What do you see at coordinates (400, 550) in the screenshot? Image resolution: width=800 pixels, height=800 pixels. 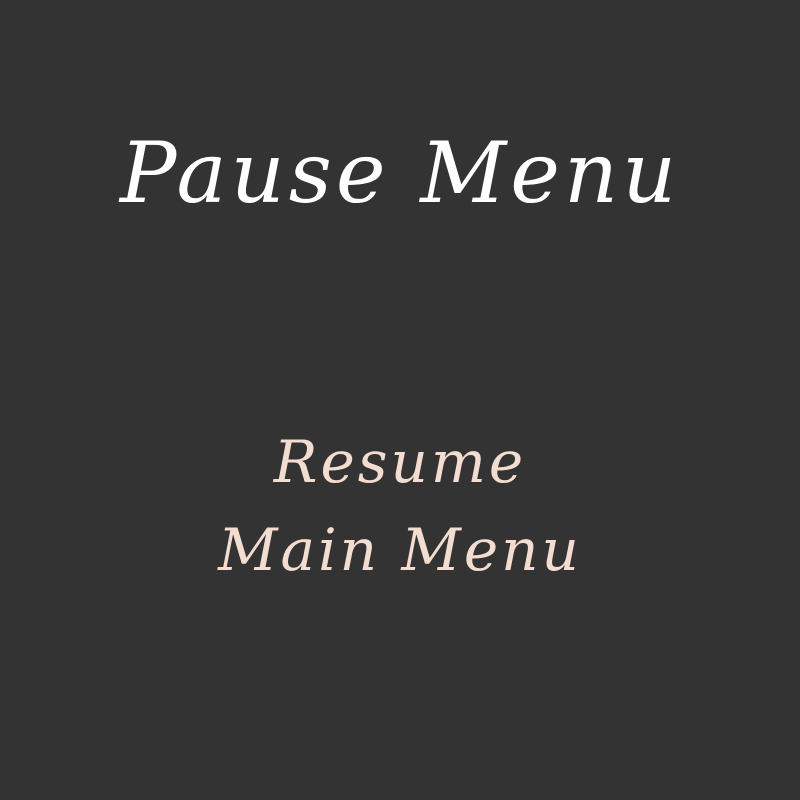 I see `main-menu-button: Main Menu` at bounding box center [400, 550].